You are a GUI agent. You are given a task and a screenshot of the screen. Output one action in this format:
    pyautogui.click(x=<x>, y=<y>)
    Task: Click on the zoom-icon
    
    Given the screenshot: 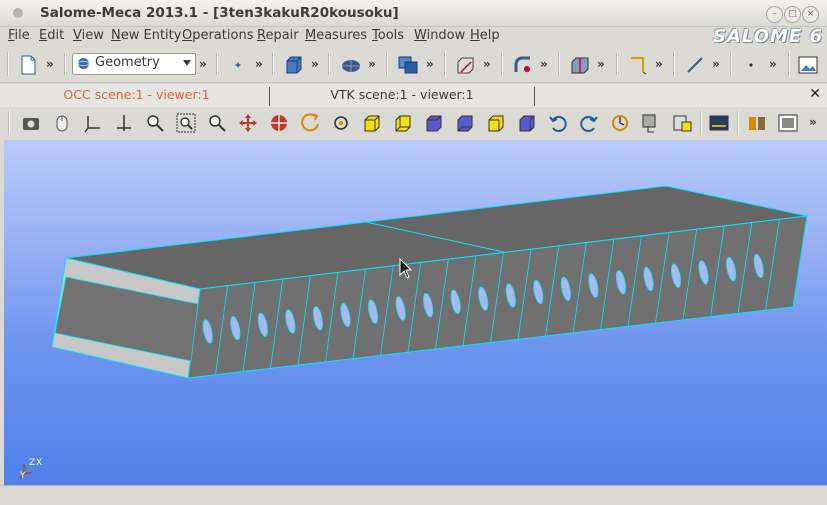 What is the action you would take?
    pyautogui.click(x=186, y=123)
    